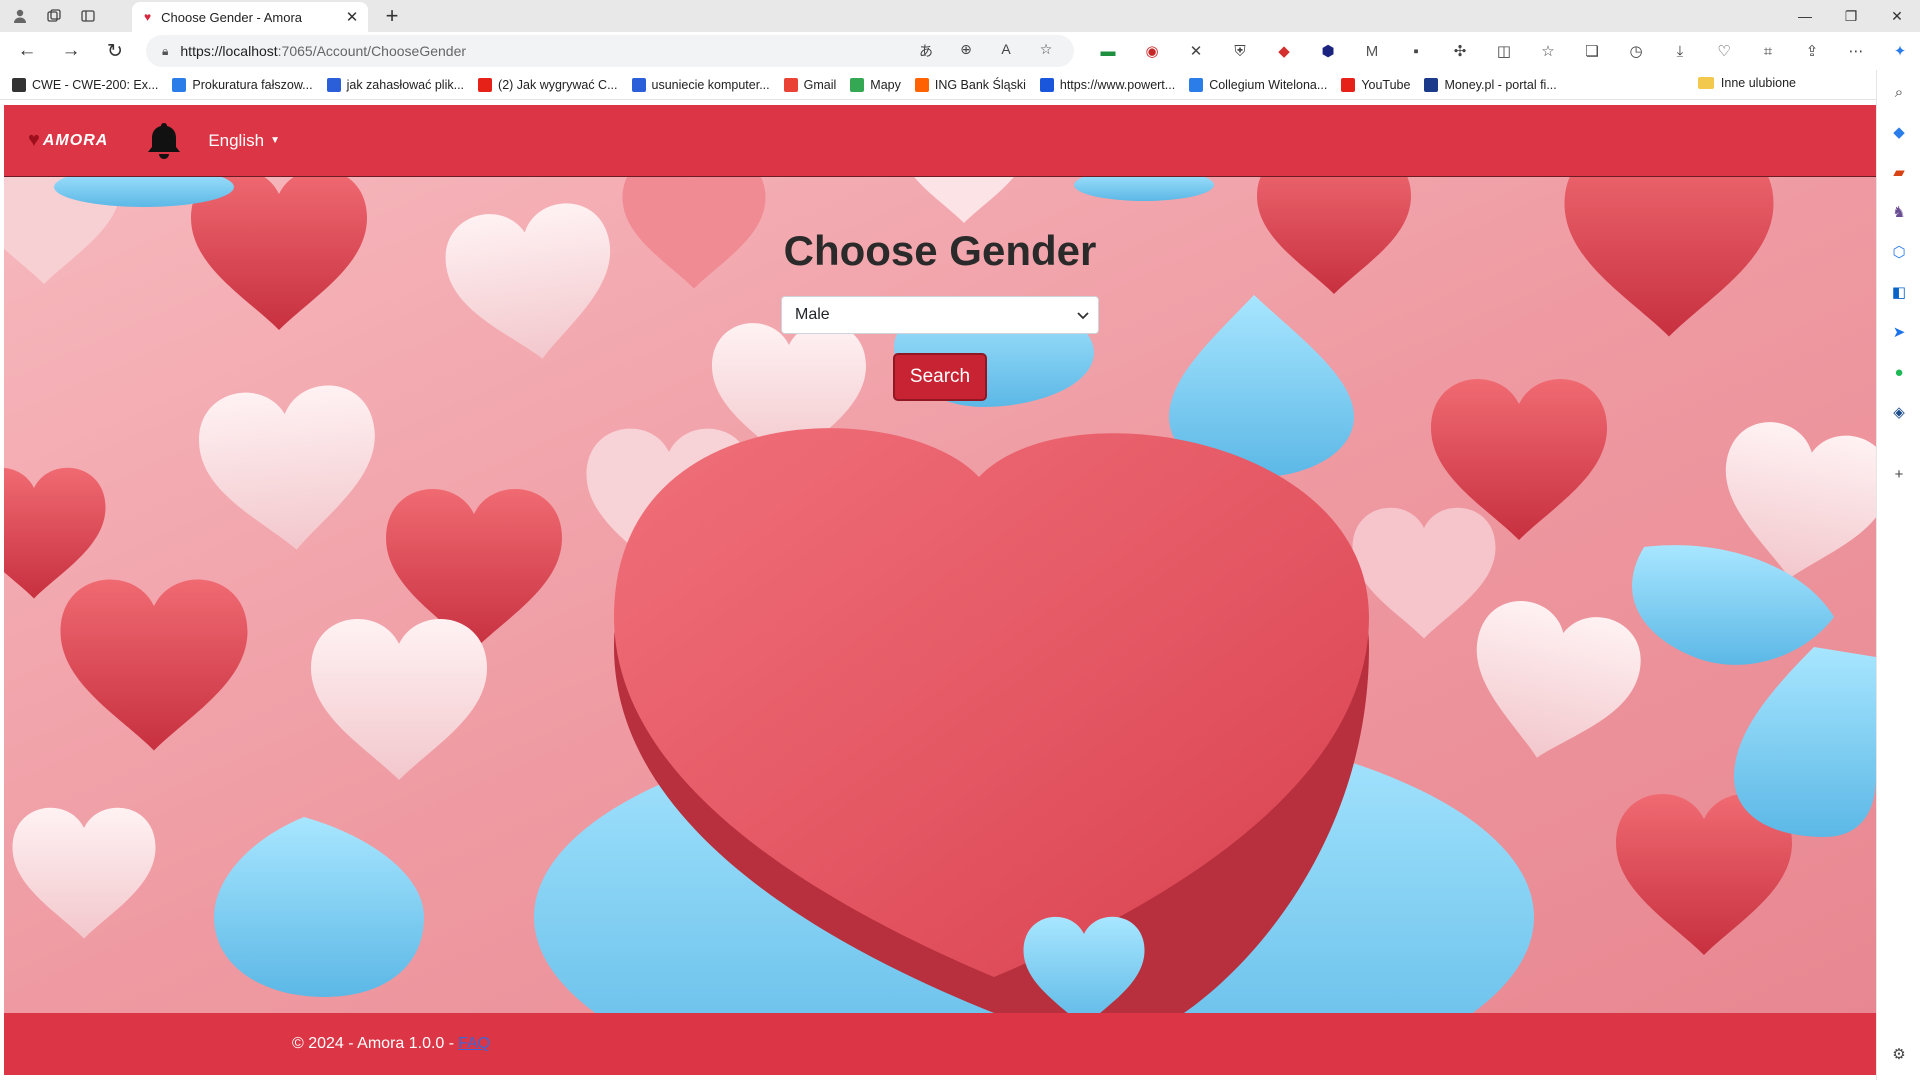 Image resolution: width=1920 pixels, height=1080 pixels. Describe the element at coordinates (1636, 51) in the screenshot. I see `history-icon: ◷` at that location.